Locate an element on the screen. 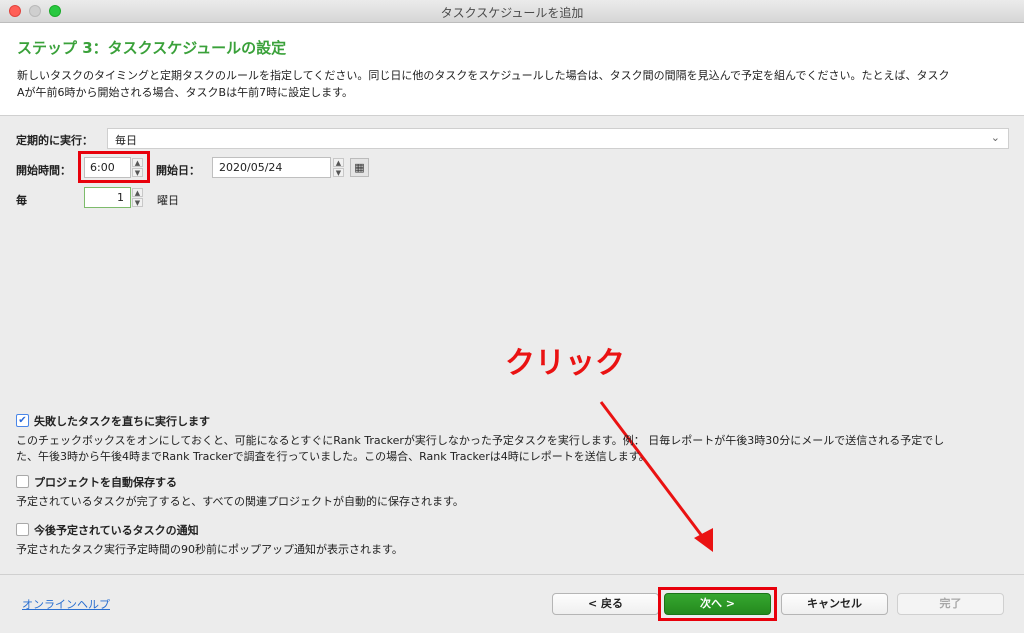 The width and height of the screenshot is (1024, 633). annotation-arrow-icon is located at coordinates (656, 476).